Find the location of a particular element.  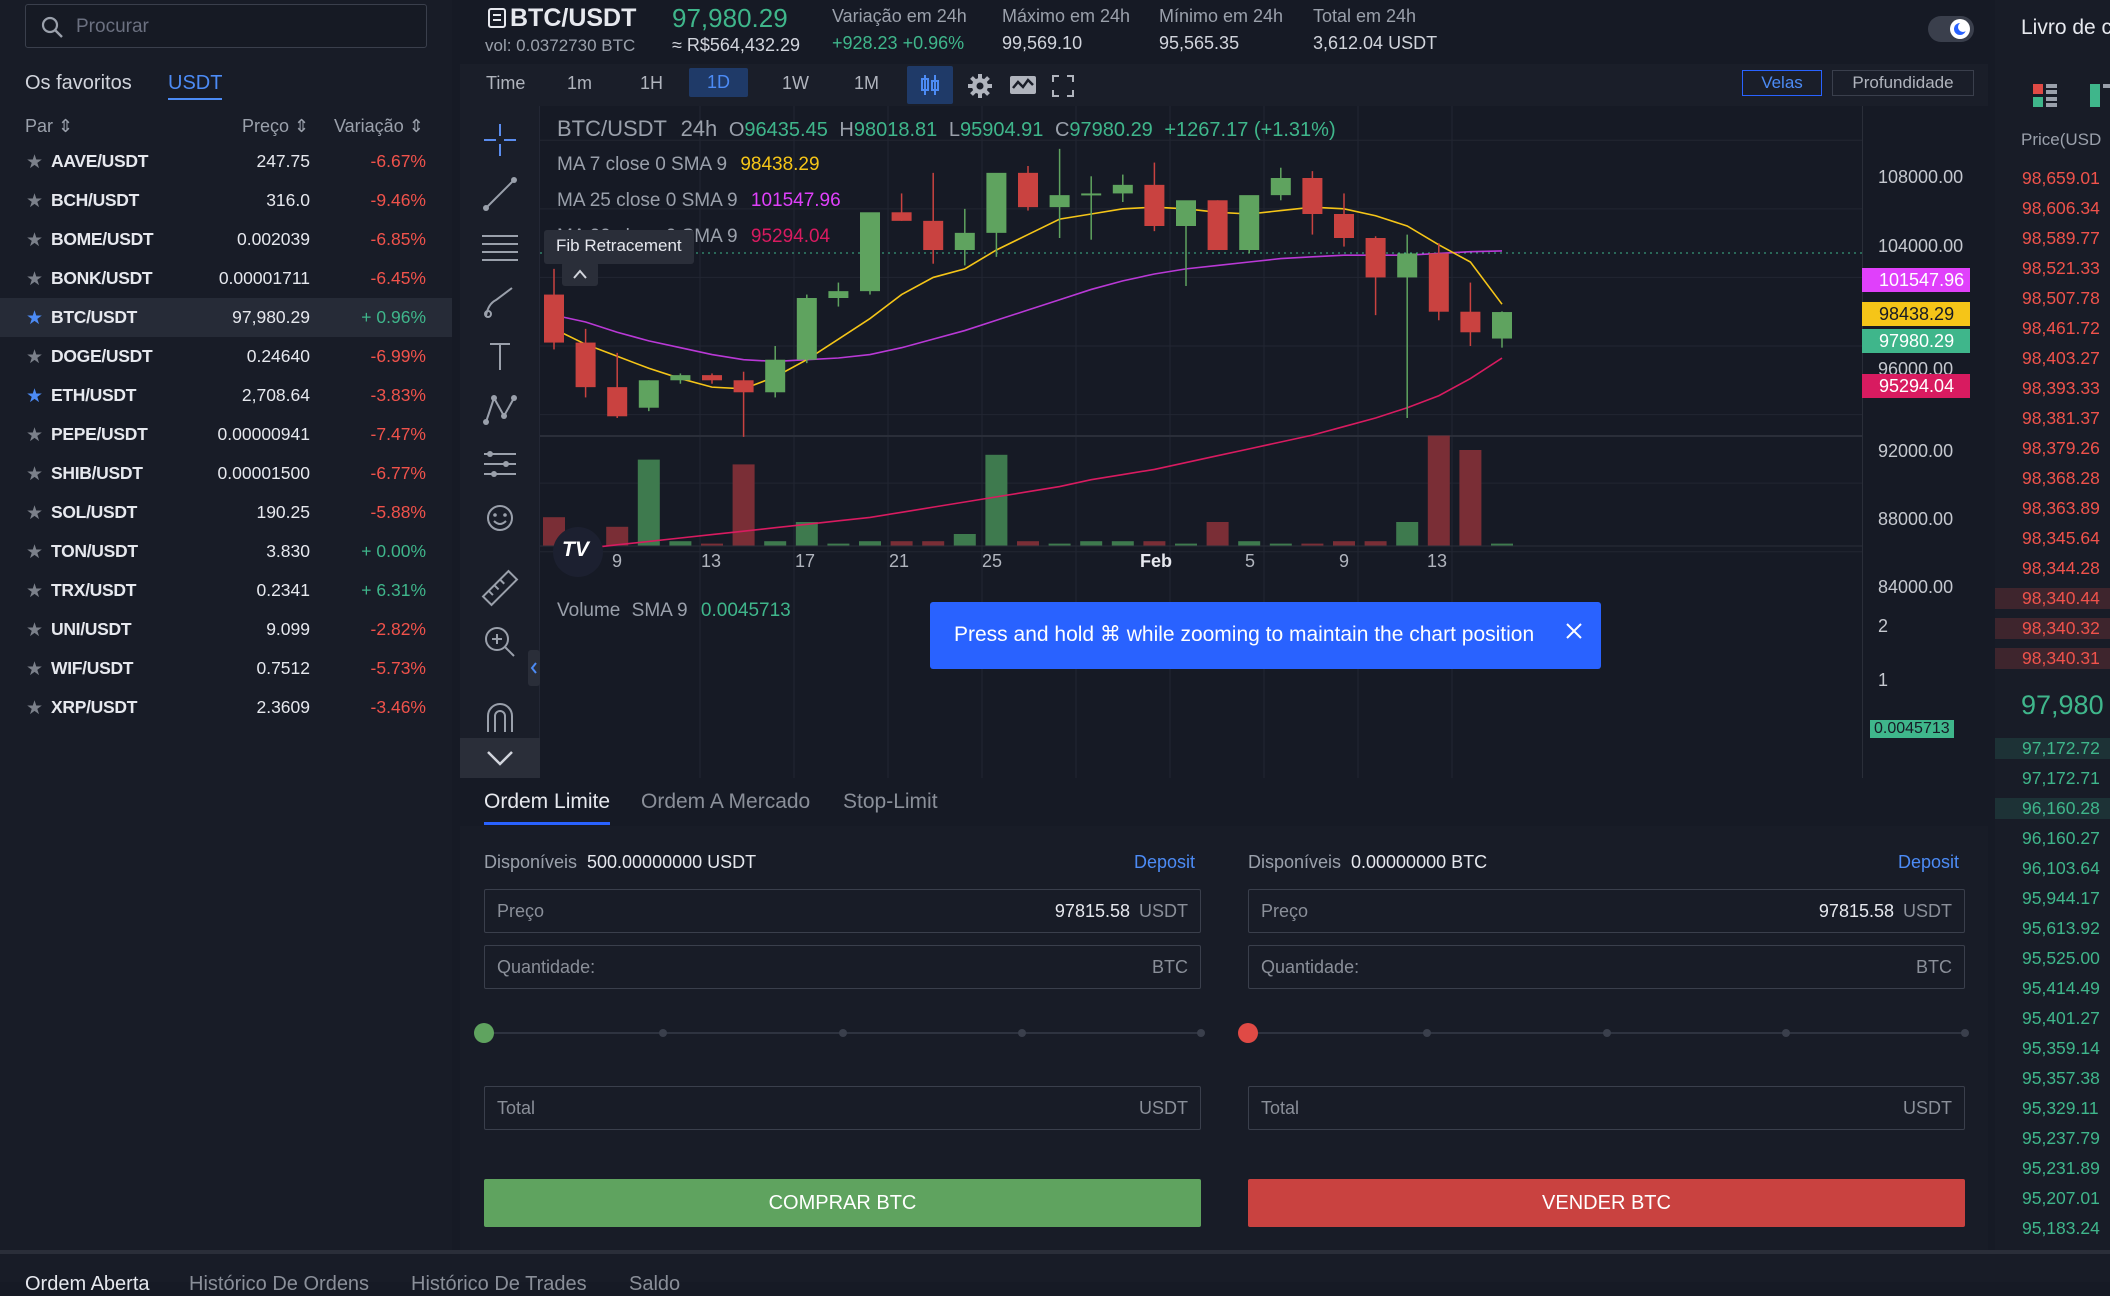

ruler-icon is located at coordinates (500, 588).